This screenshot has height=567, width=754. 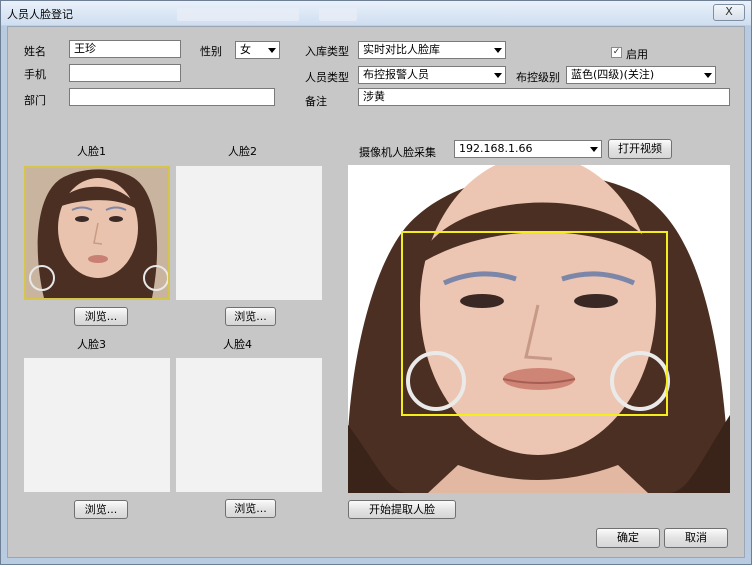 I want to click on background-button, so click(x=338, y=14).